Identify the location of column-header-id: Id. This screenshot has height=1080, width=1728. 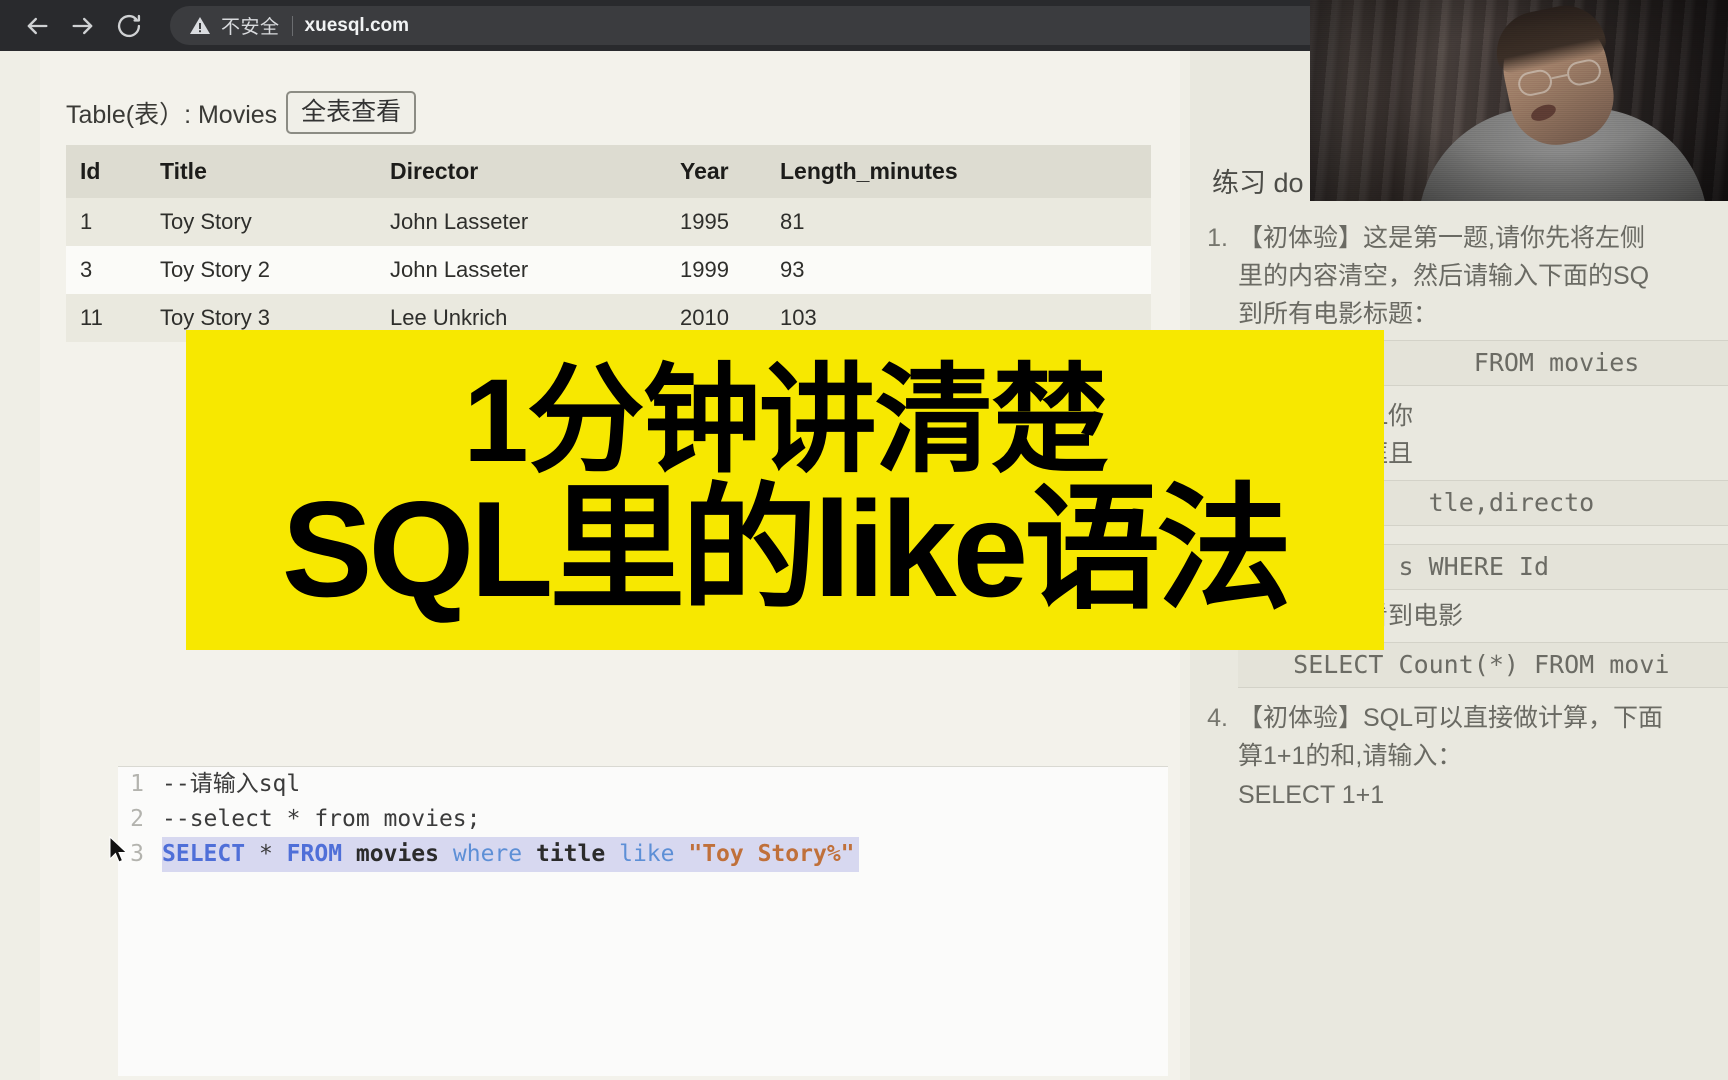
(106, 171).